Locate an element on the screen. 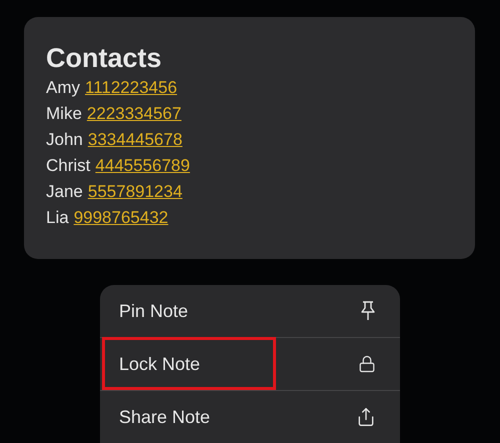  phone-link: 1112223456 is located at coordinates (131, 88).